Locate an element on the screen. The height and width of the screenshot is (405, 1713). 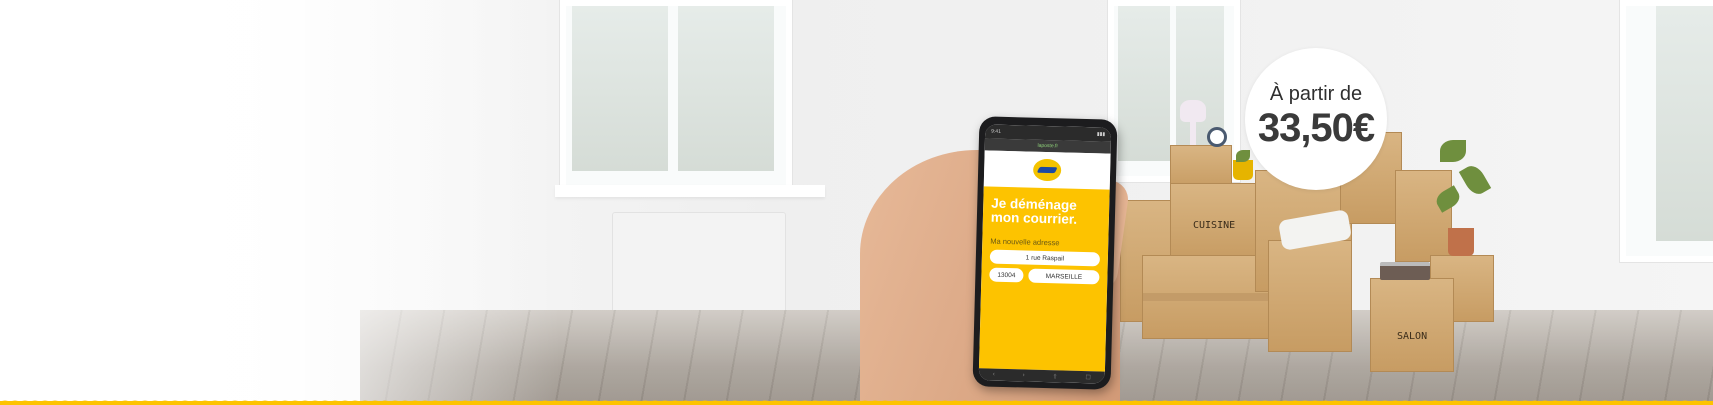
clock-icon is located at coordinates (1217, 137).